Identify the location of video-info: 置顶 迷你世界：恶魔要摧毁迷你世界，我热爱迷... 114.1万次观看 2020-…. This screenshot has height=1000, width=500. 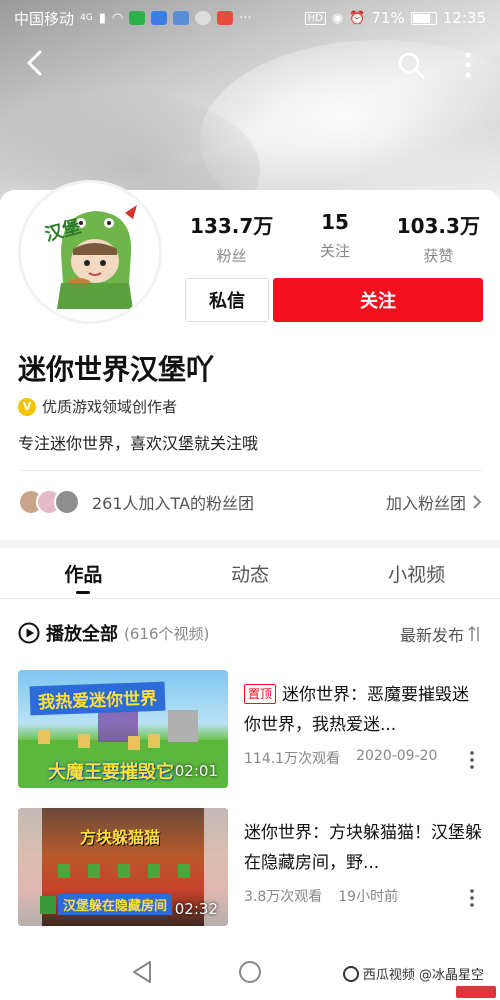
(363, 724).